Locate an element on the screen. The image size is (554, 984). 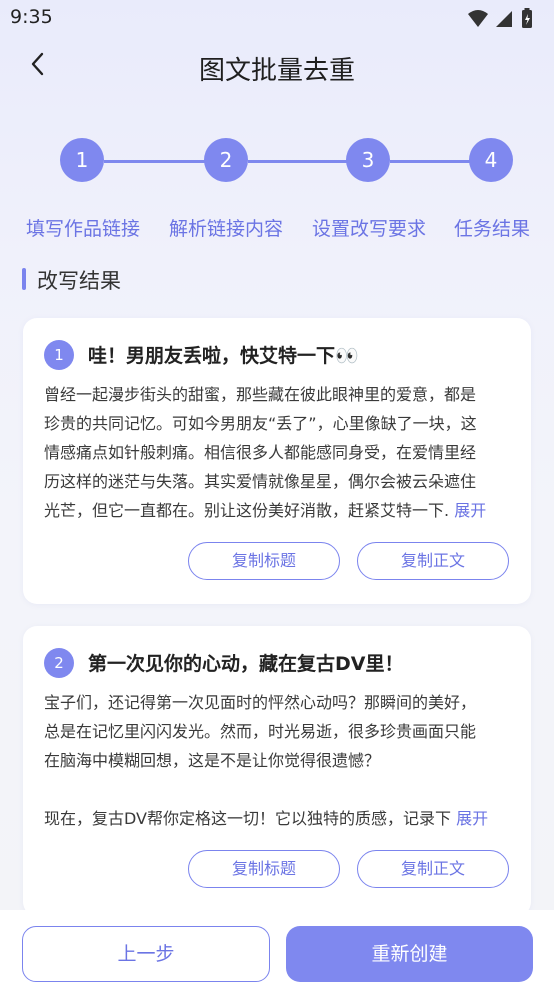
result-body-line: 曾经一起漫步街头的甜蜜，那些藏在彼此眼神里的爱意，都是 is located at coordinates (260, 394).